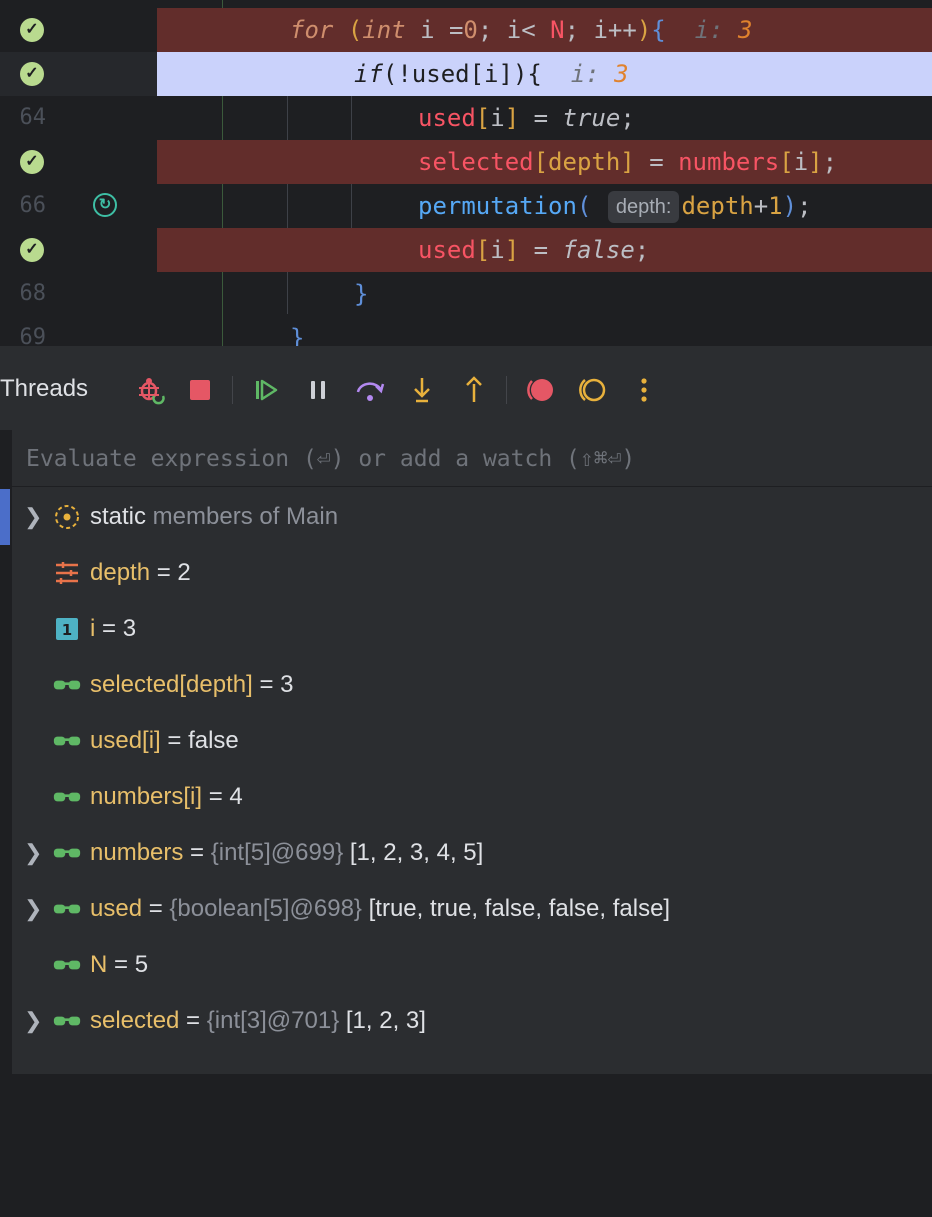  What do you see at coordinates (116, 908) in the screenshot?
I see `variable-name: used` at bounding box center [116, 908].